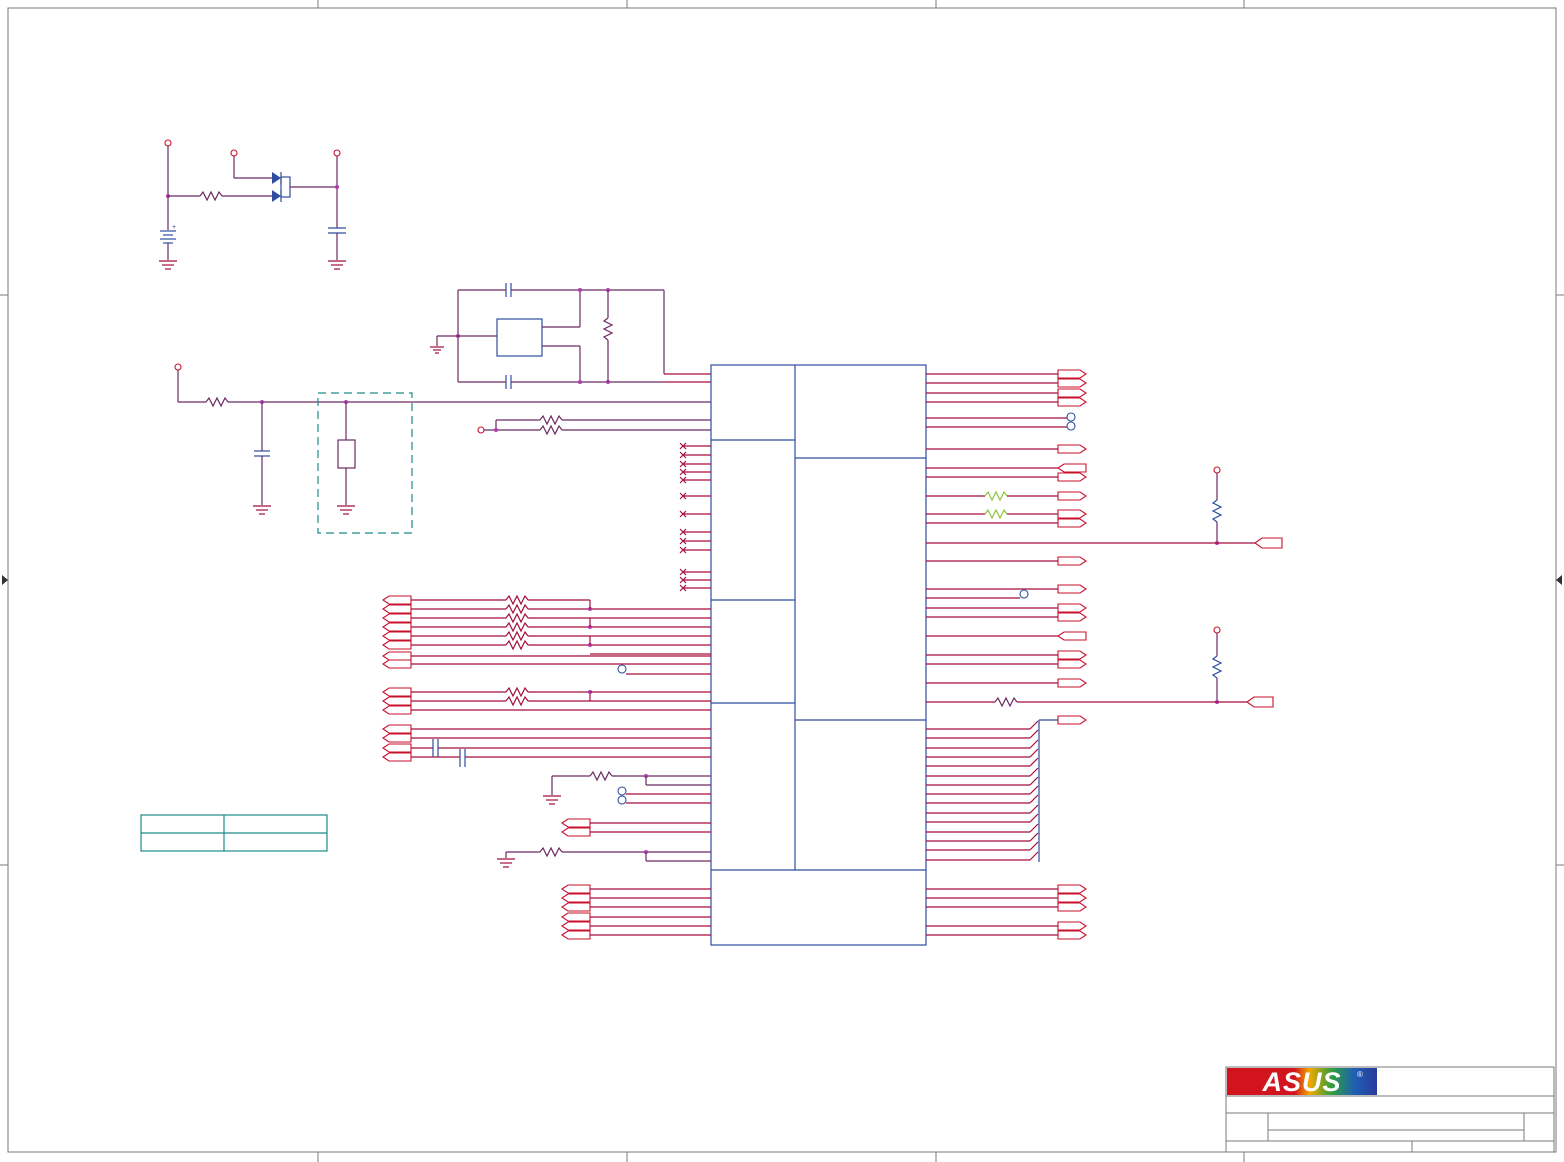 The image size is (1564, 1162). I want to click on right-center-arrow-icon, so click(1559, 580).